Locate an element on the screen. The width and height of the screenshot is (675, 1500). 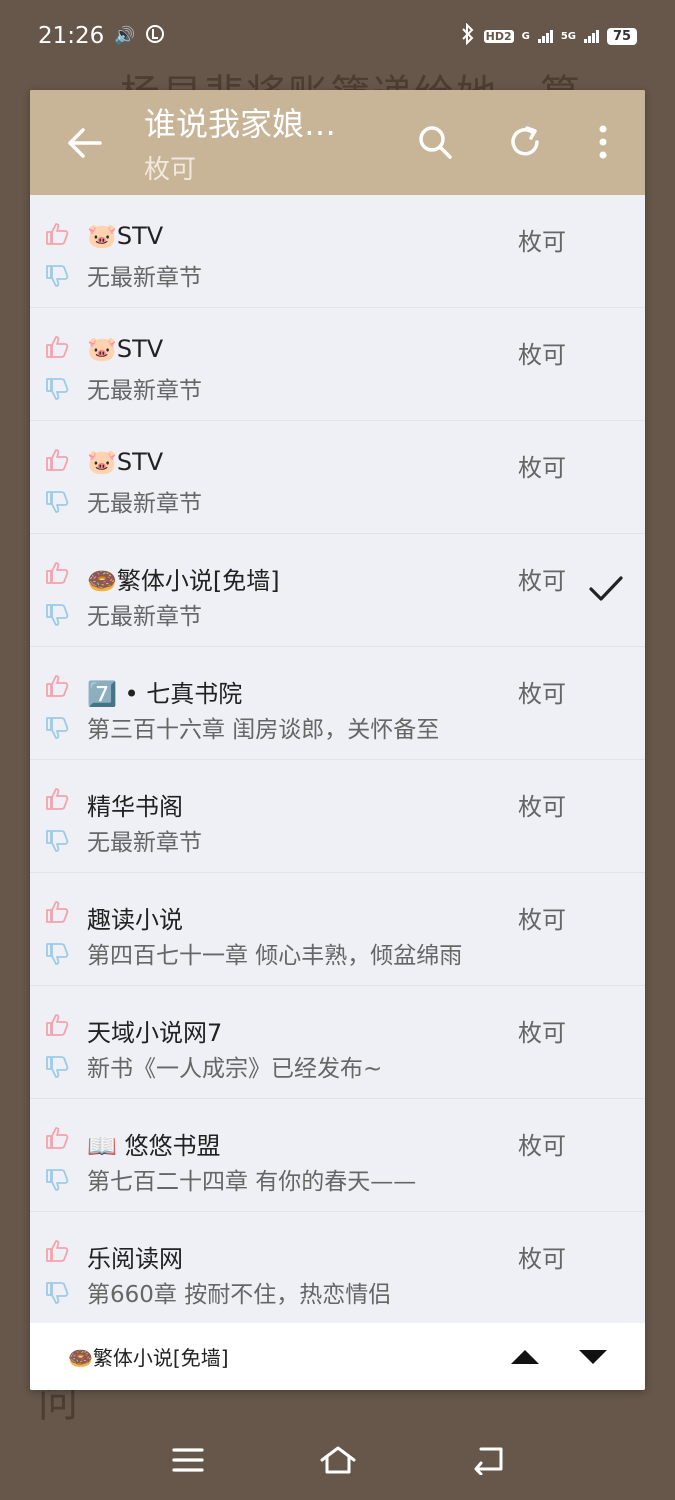
current-source-bar: 🍩繁体小说[免墙] is located at coordinates (337, 1356).